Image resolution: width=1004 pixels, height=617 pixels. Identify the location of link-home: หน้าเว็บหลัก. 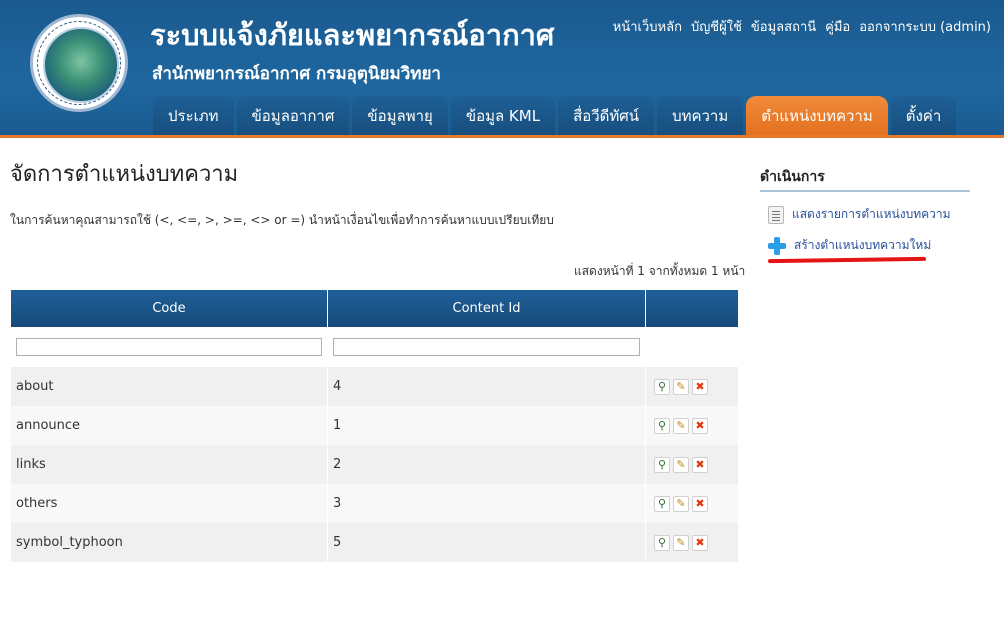
(647, 26).